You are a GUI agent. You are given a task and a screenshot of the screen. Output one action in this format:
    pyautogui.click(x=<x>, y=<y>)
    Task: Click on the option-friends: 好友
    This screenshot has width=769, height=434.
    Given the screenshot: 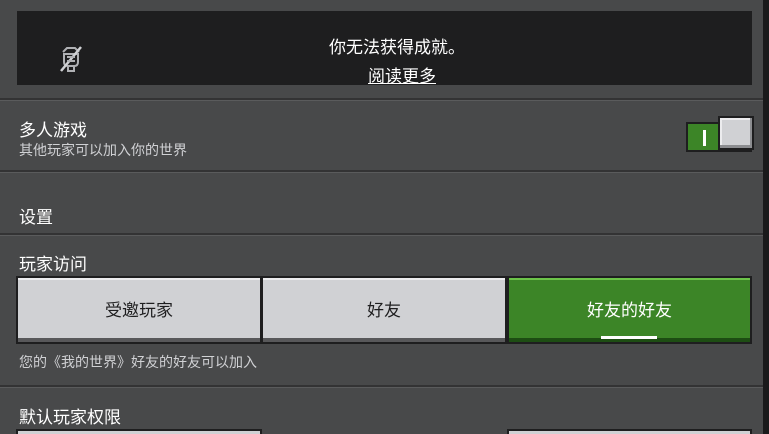 What is the action you would take?
    pyautogui.click(x=384, y=310)
    